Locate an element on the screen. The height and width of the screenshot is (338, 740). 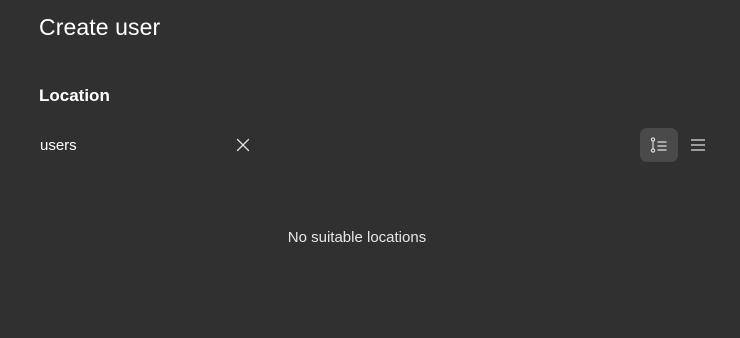
tree-list-icon is located at coordinates (658, 145).